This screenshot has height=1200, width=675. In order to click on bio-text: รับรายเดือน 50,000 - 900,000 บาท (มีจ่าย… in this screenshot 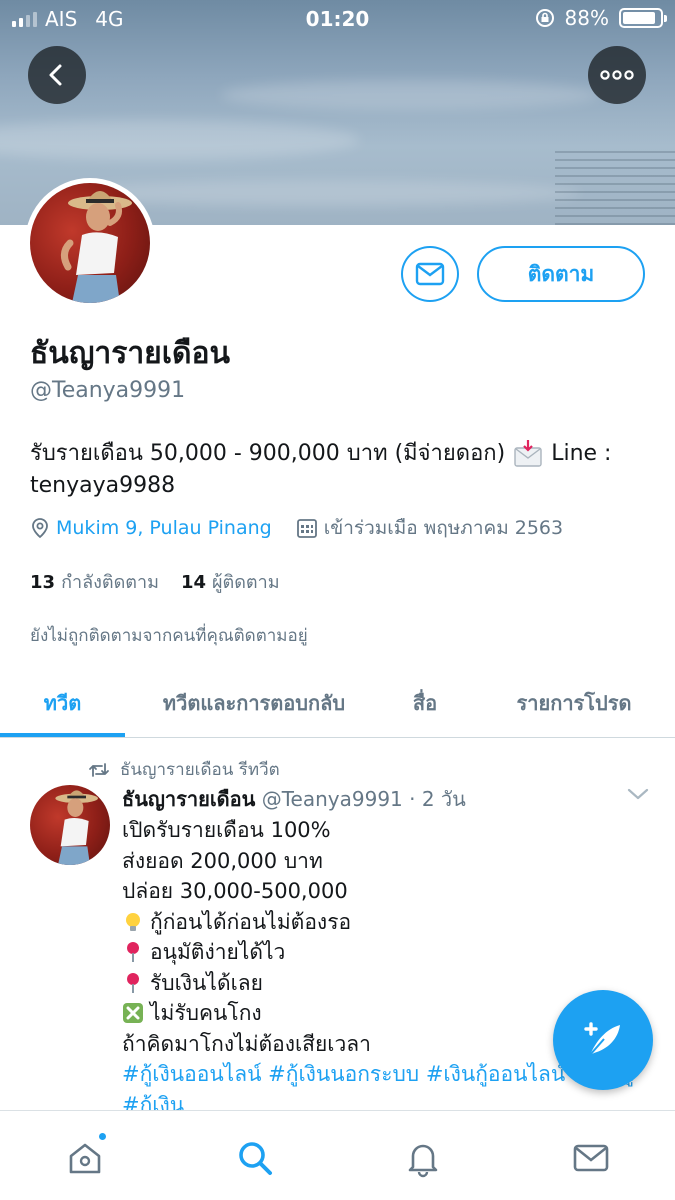, I will do `click(268, 453)`.